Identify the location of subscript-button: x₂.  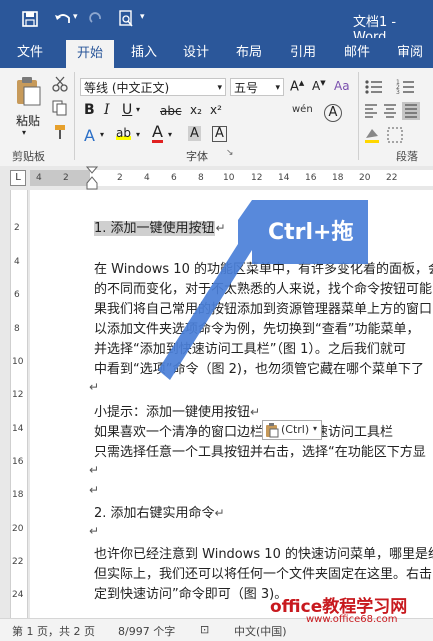
(196, 110).